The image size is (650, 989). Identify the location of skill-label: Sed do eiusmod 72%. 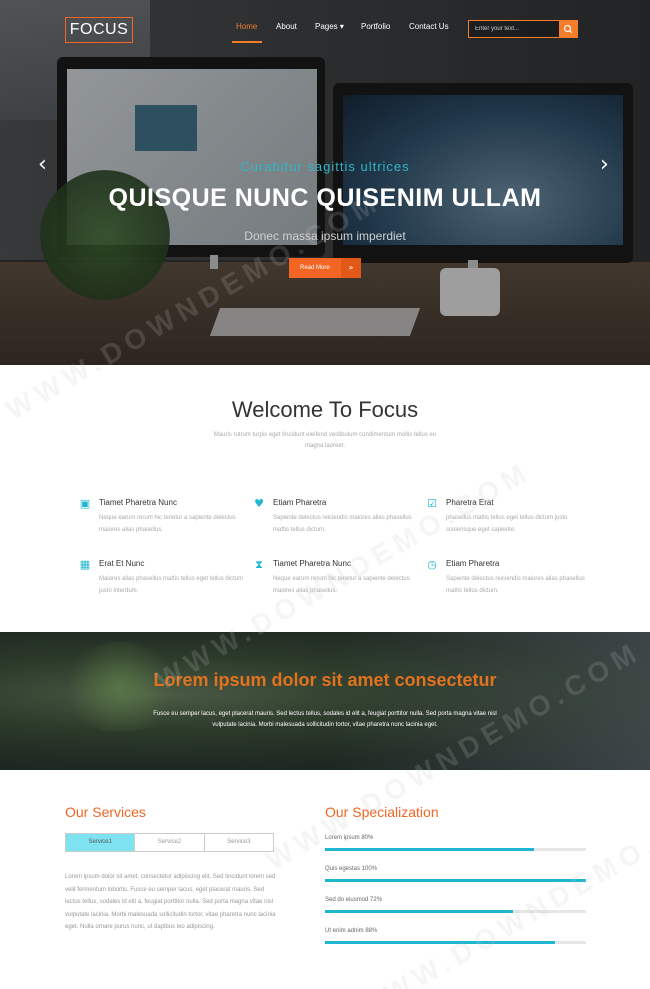
(354, 900).